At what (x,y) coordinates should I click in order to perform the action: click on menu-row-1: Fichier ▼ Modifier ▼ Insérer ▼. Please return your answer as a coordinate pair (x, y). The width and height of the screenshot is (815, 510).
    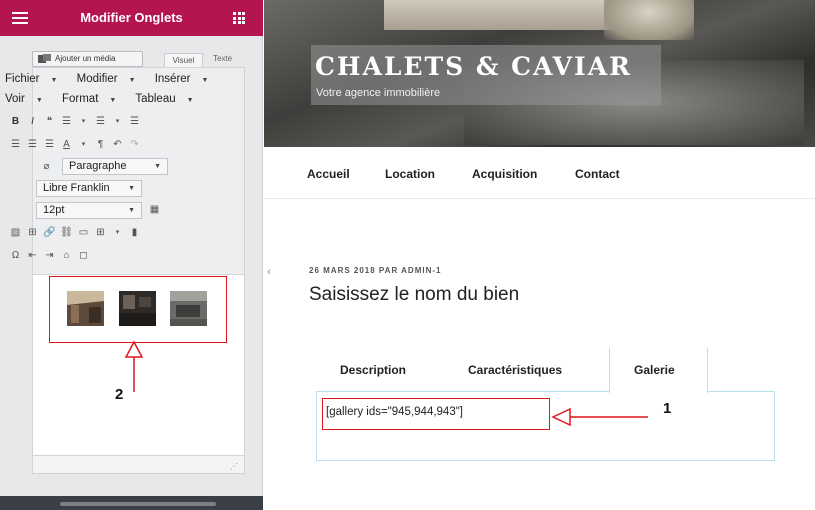
    Looking at the image, I should click on (114, 79).